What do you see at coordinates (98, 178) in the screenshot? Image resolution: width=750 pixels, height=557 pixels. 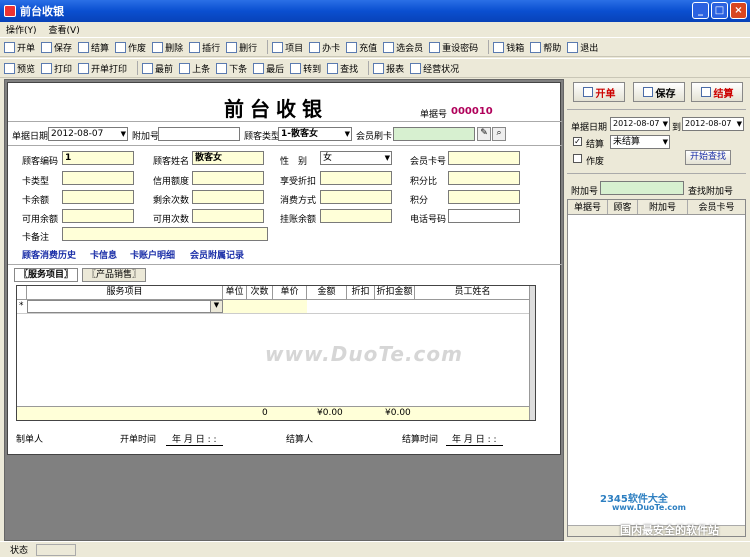 I see `card-type-input` at bounding box center [98, 178].